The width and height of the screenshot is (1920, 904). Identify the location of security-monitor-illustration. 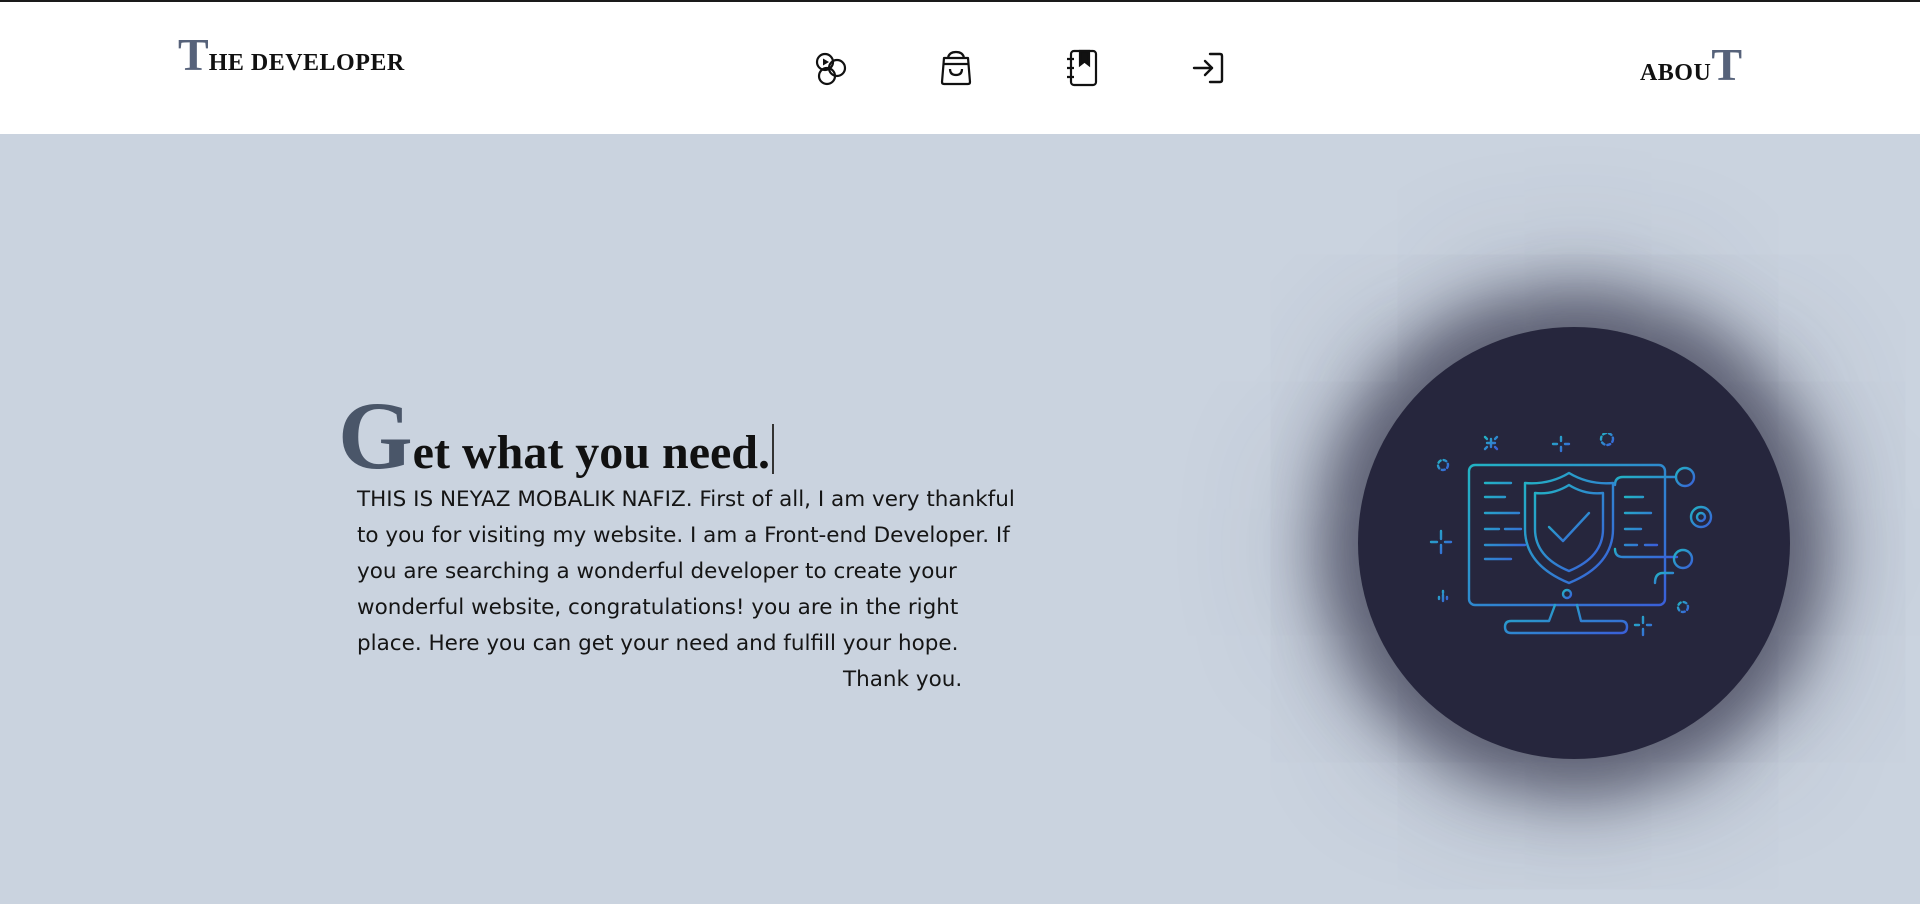
(1571, 535).